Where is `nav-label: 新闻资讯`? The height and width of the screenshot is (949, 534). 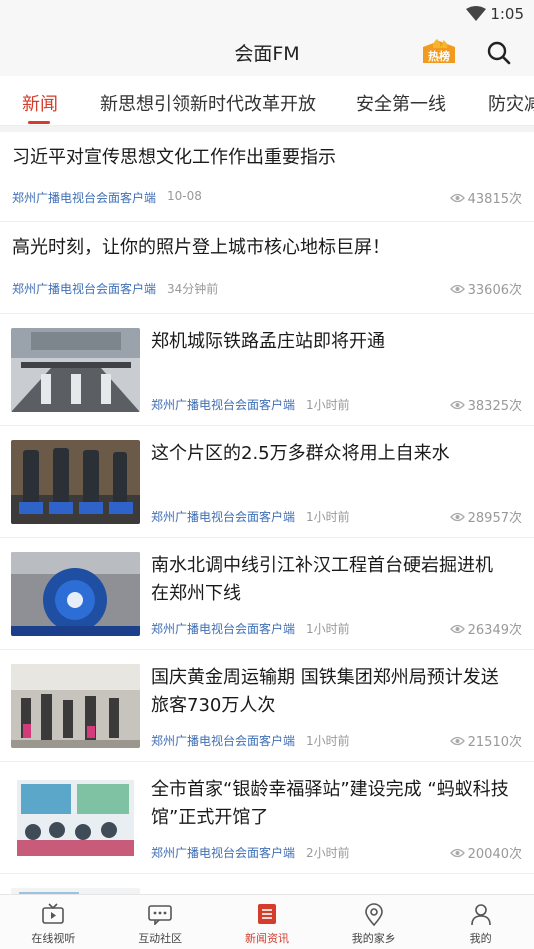
nav-label: 新闻资讯 is located at coordinates (266, 938).